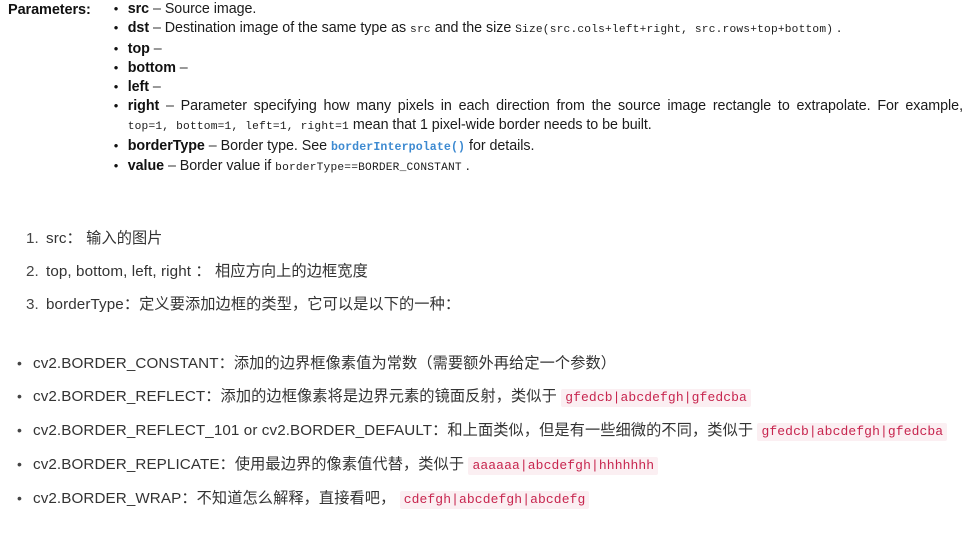 This screenshot has width=973, height=549. I want to click on param-name-dst: dst, so click(138, 28).